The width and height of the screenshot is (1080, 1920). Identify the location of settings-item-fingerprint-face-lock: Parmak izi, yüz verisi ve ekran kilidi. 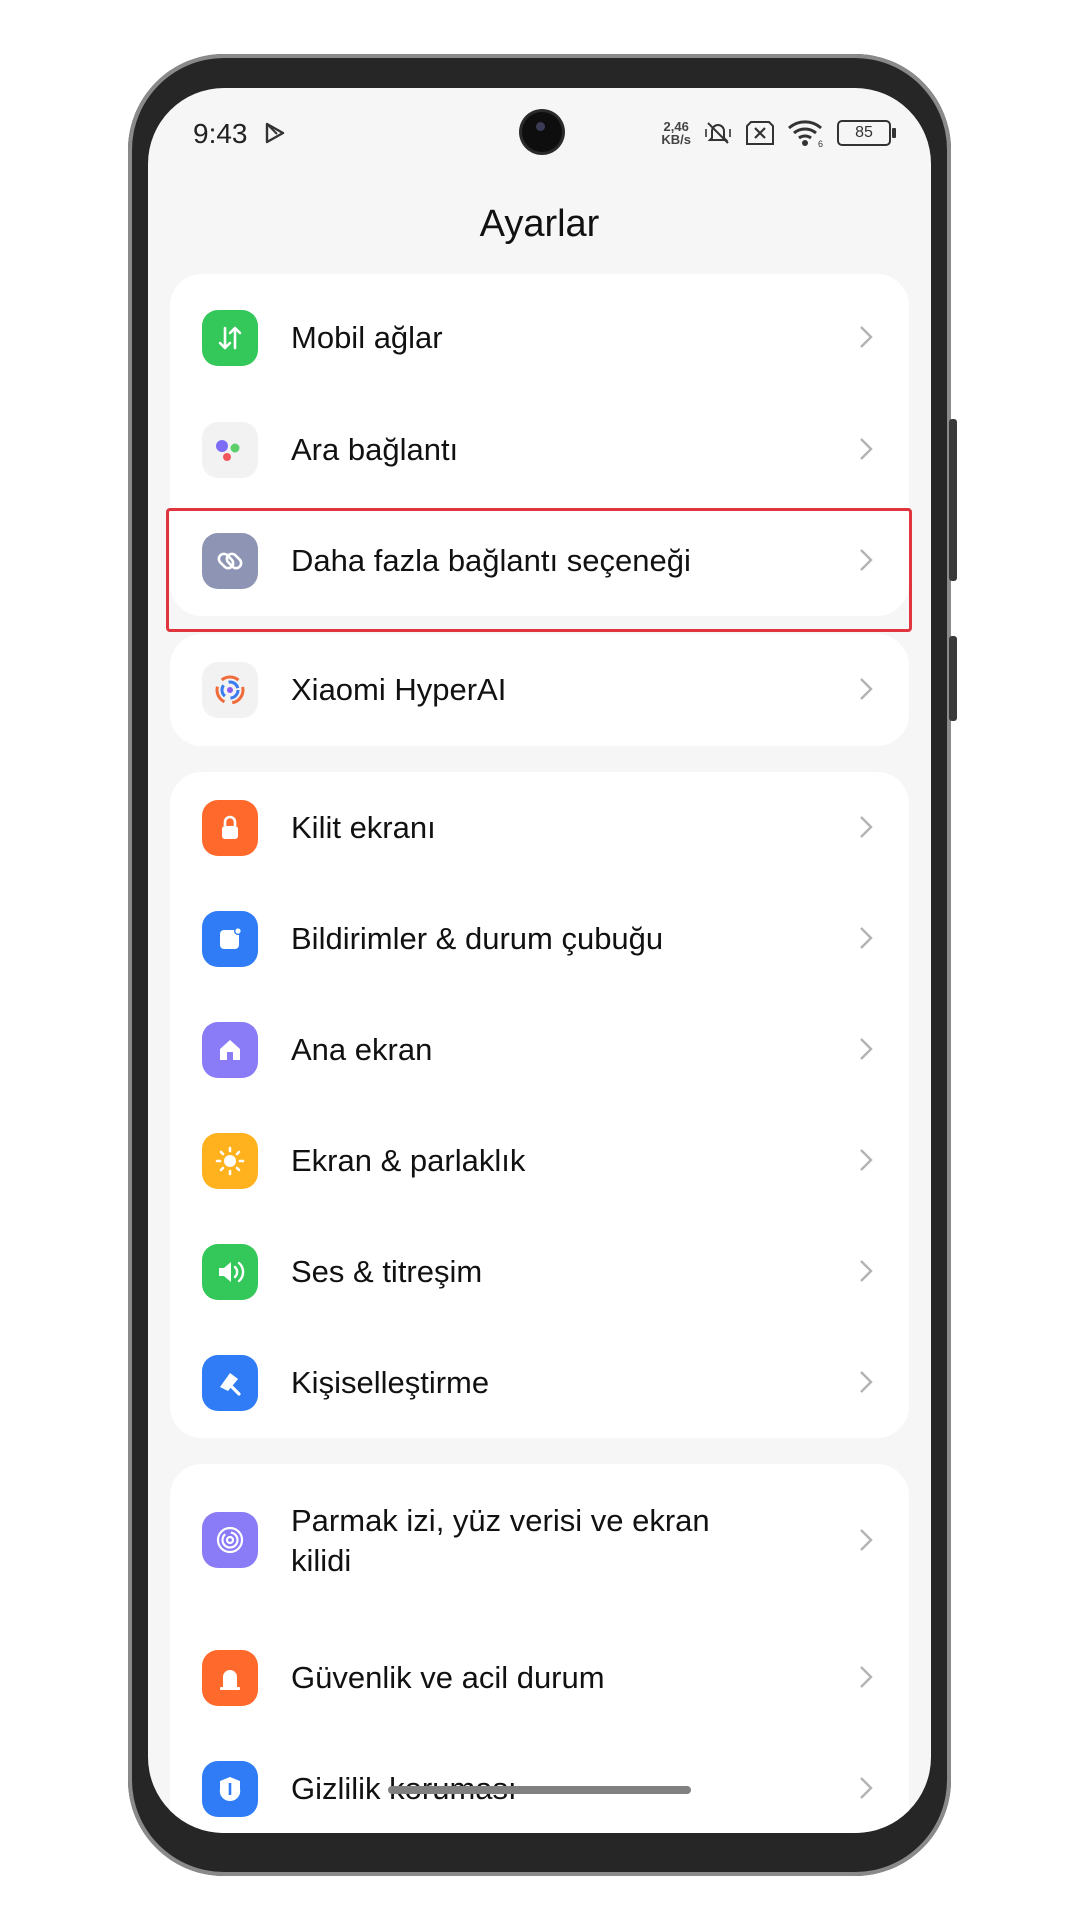
(539, 1540).